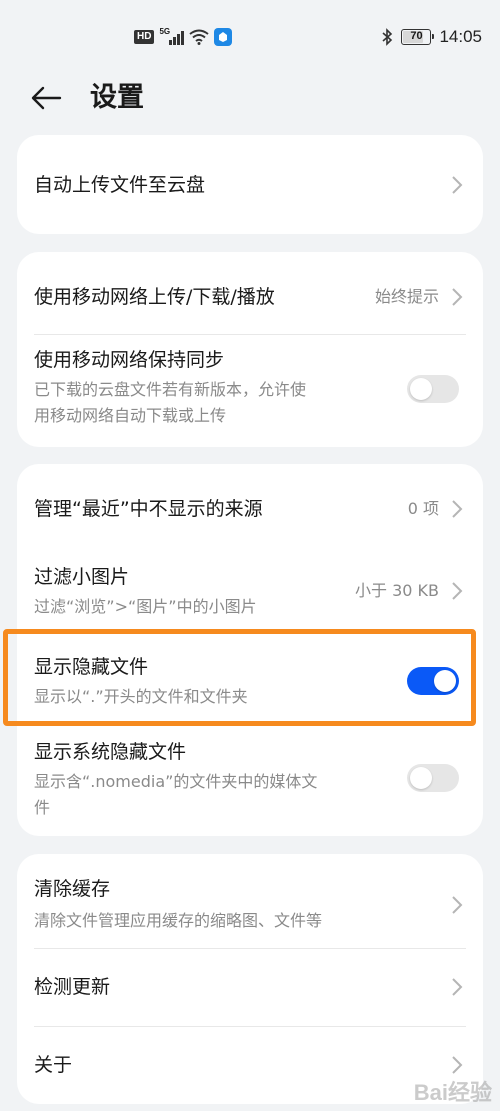  What do you see at coordinates (199, 37) in the screenshot?
I see `wifi-icon` at bounding box center [199, 37].